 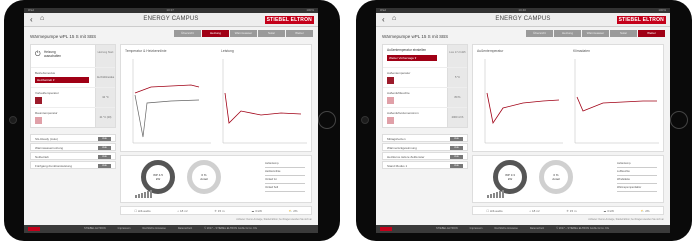 What do you see at coordinates (38, 120) in the screenshot?
I see `room-temp-swatch` at bounding box center [38, 120].